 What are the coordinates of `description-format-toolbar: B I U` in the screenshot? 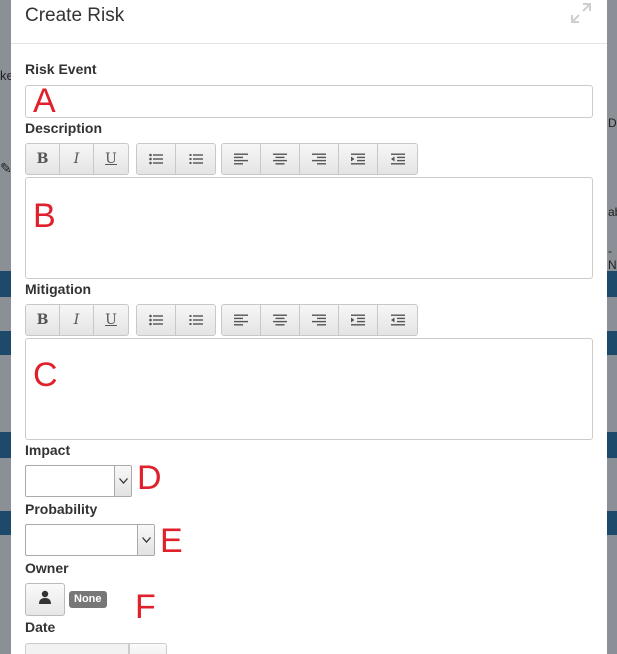 It's located at (77, 159).